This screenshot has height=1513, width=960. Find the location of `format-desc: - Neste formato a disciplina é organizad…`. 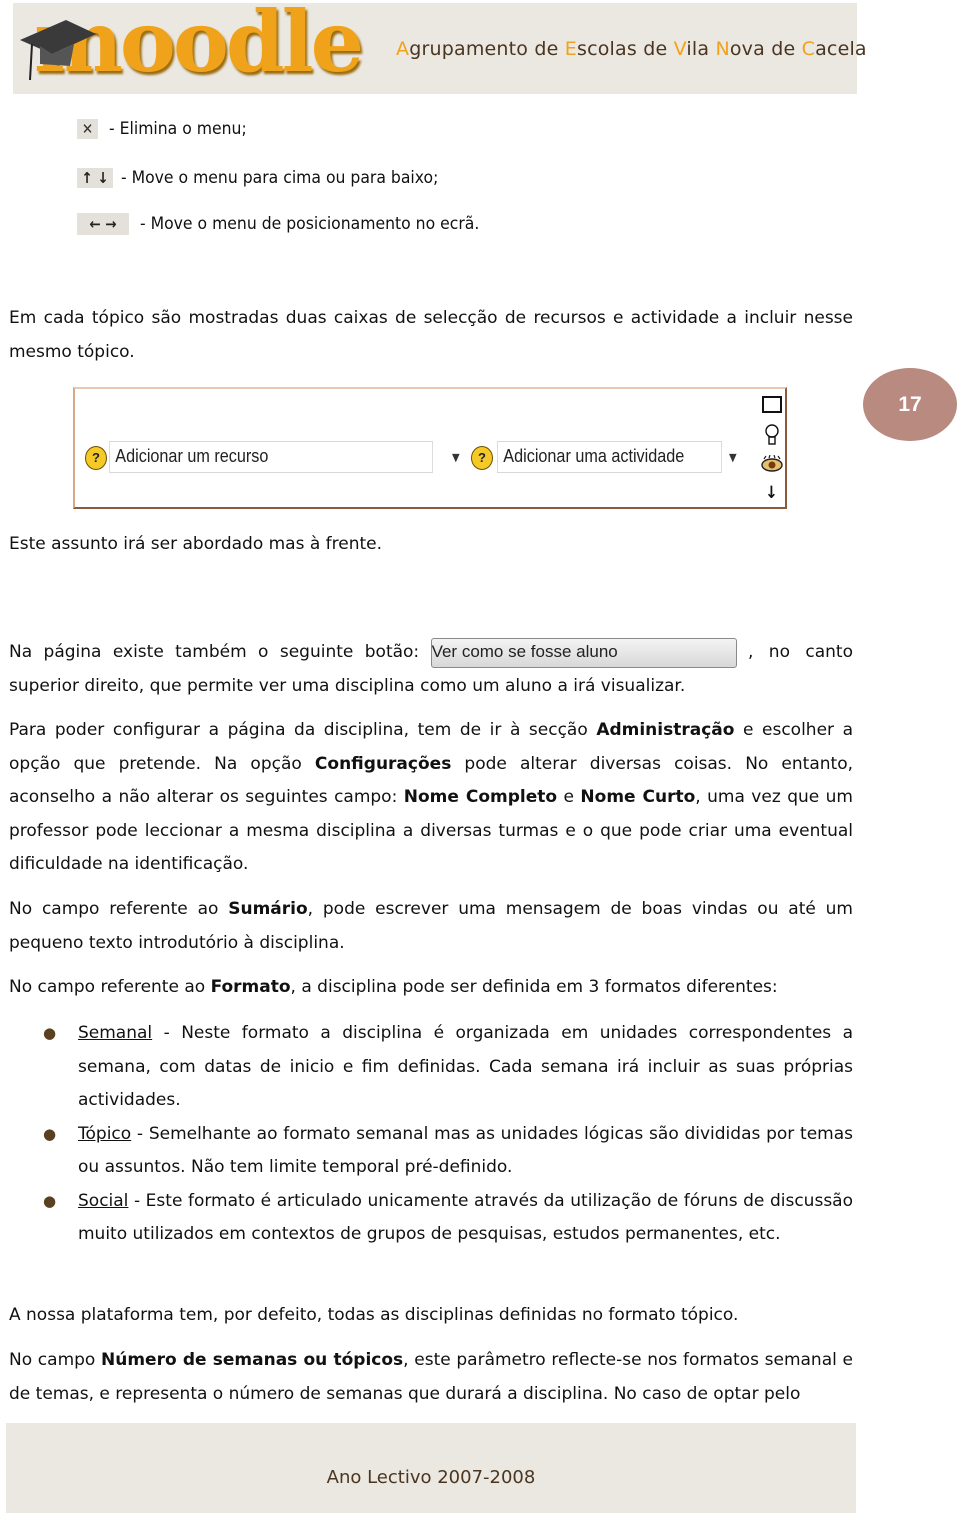

format-desc: - Neste formato a disciplina é organizad… is located at coordinates (465, 1066).